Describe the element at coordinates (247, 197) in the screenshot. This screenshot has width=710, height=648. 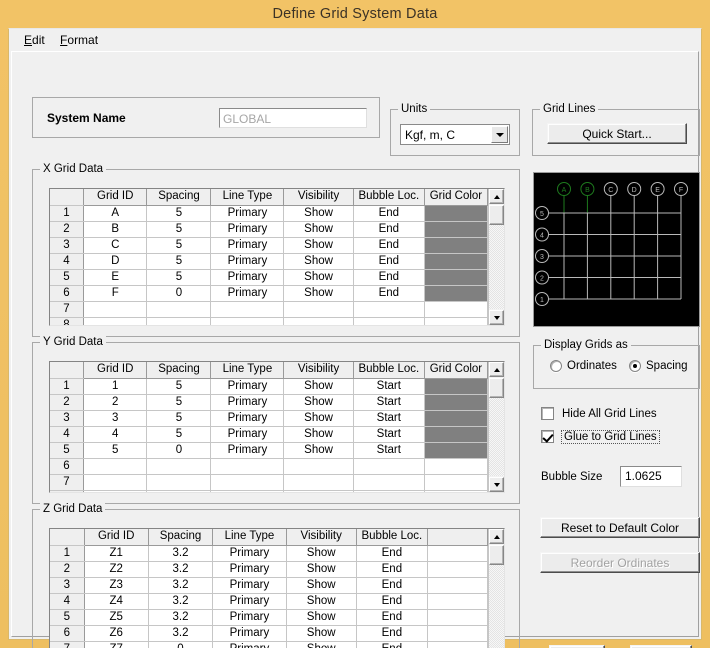
I see `x-col-line-type: Line Type` at that location.